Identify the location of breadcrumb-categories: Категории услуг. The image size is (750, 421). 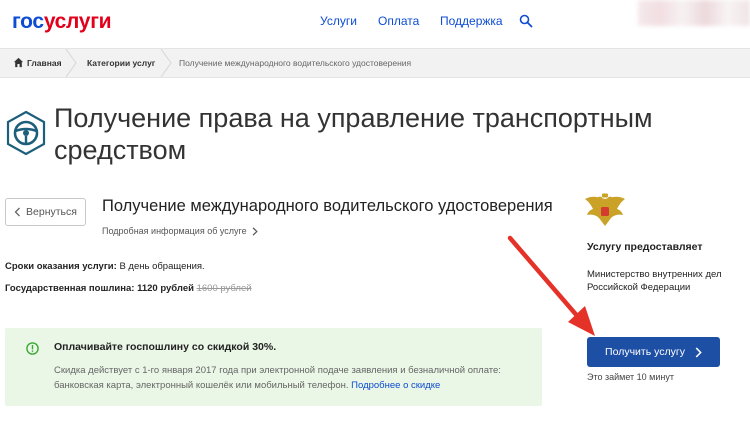
(121, 63).